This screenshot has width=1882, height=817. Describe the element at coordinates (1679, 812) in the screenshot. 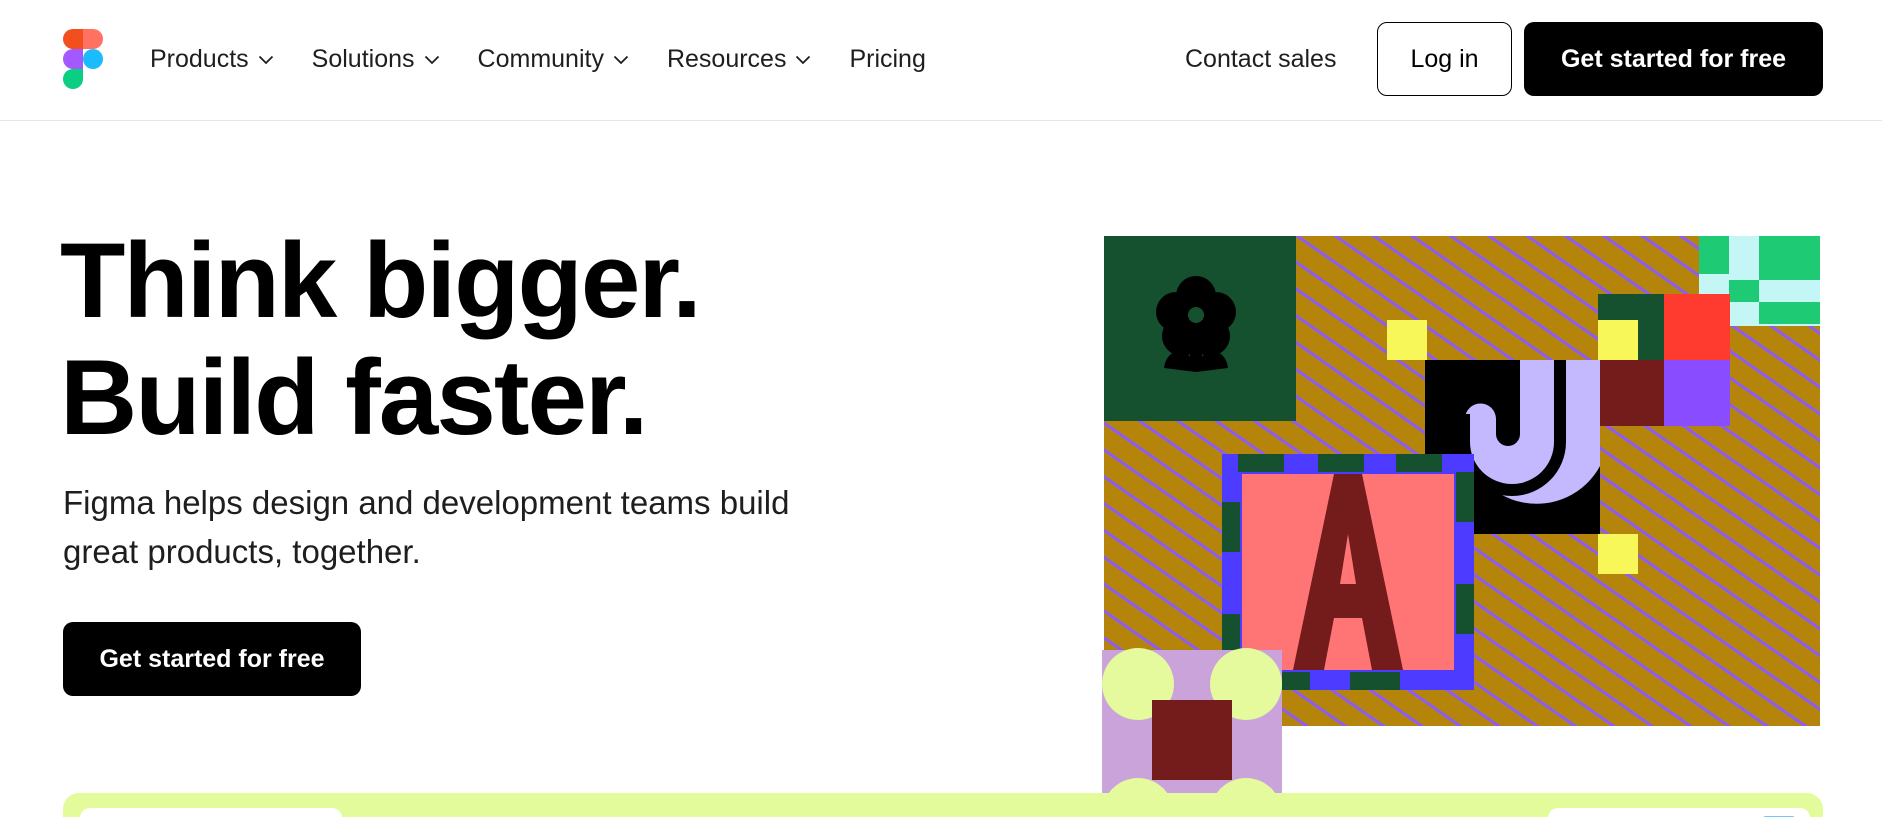

I see `preview-card-right` at that location.